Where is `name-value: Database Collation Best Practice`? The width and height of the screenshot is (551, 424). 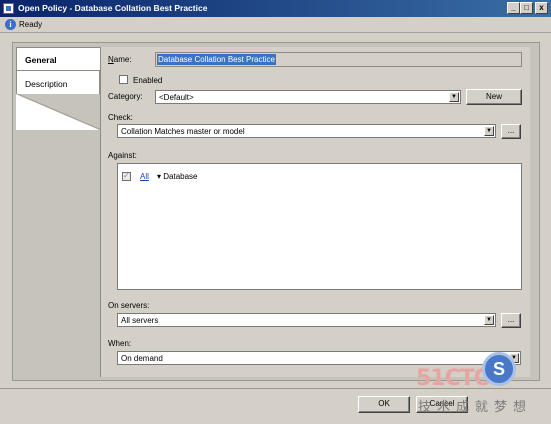
name-value: Database Collation Best Practice is located at coordinates (216, 59).